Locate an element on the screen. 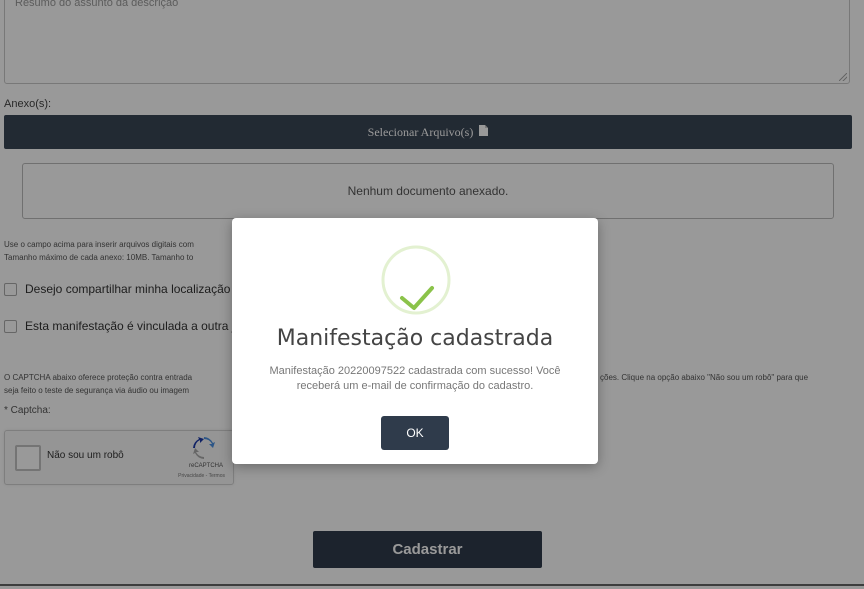 Image resolution: width=864 pixels, height=589 pixels. checkmark-circle-icon is located at coordinates (416, 280).